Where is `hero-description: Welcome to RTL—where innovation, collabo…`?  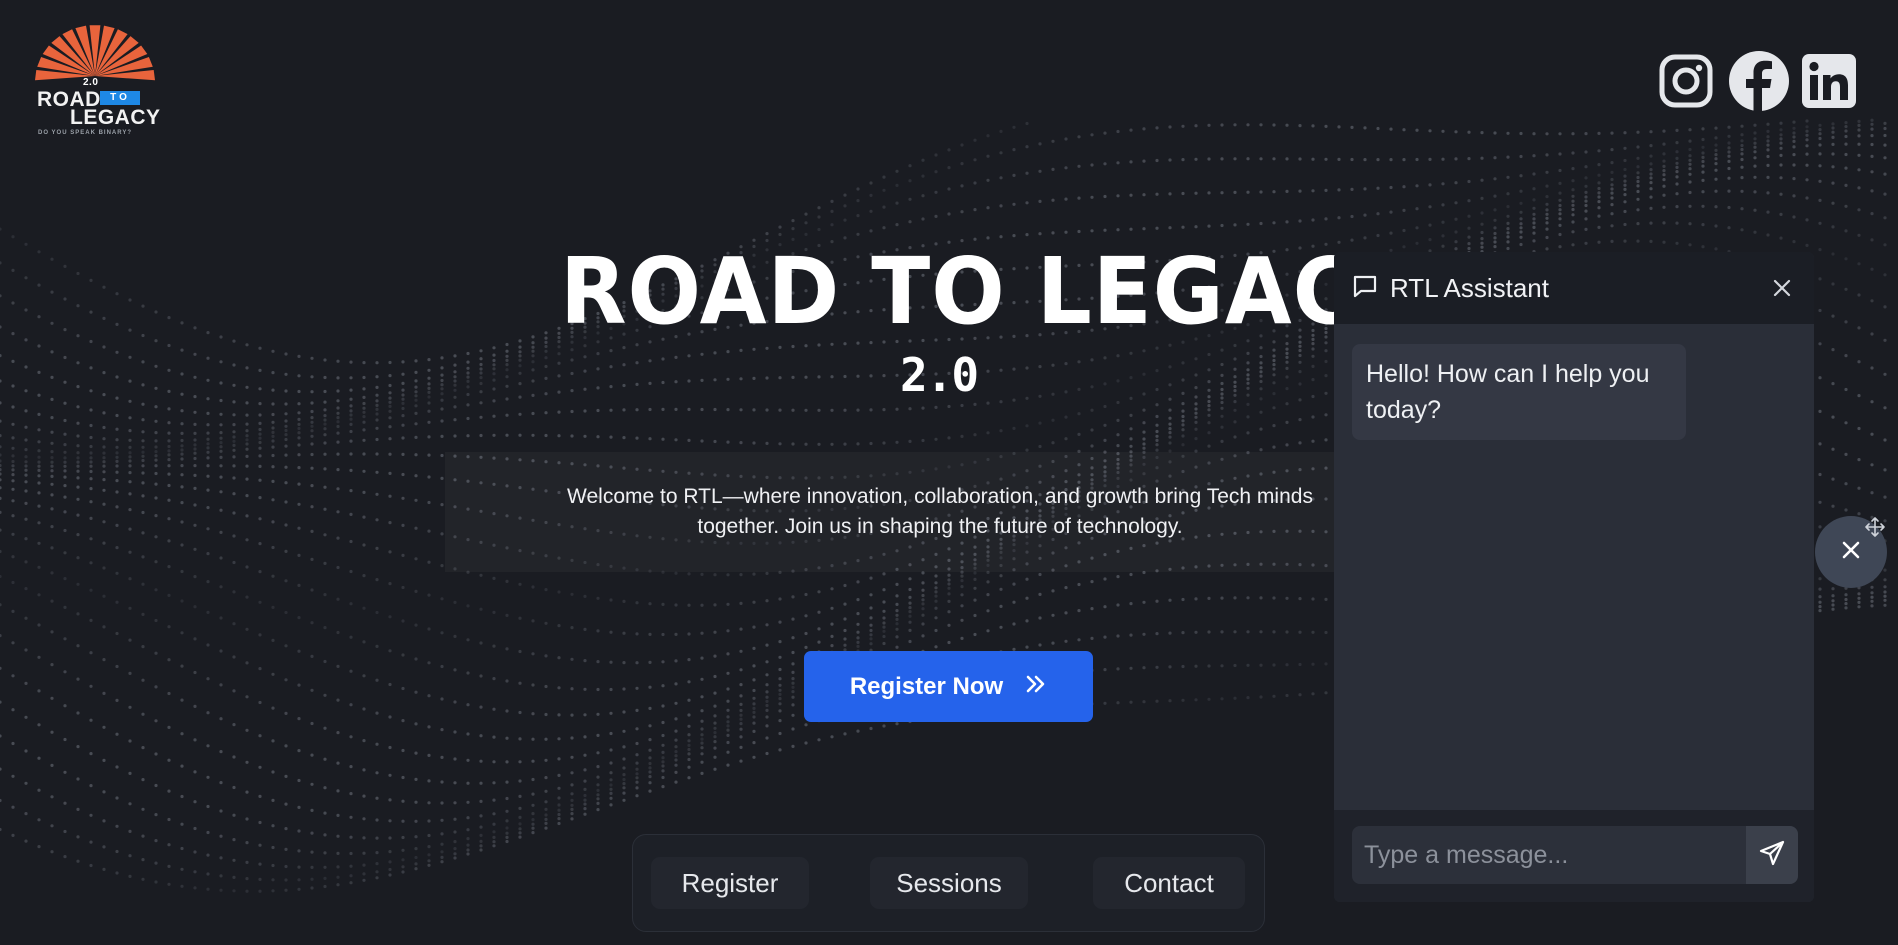 hero-description: Welcome to RTL—where innovation, collabo… is located at coordinates (940, 514).